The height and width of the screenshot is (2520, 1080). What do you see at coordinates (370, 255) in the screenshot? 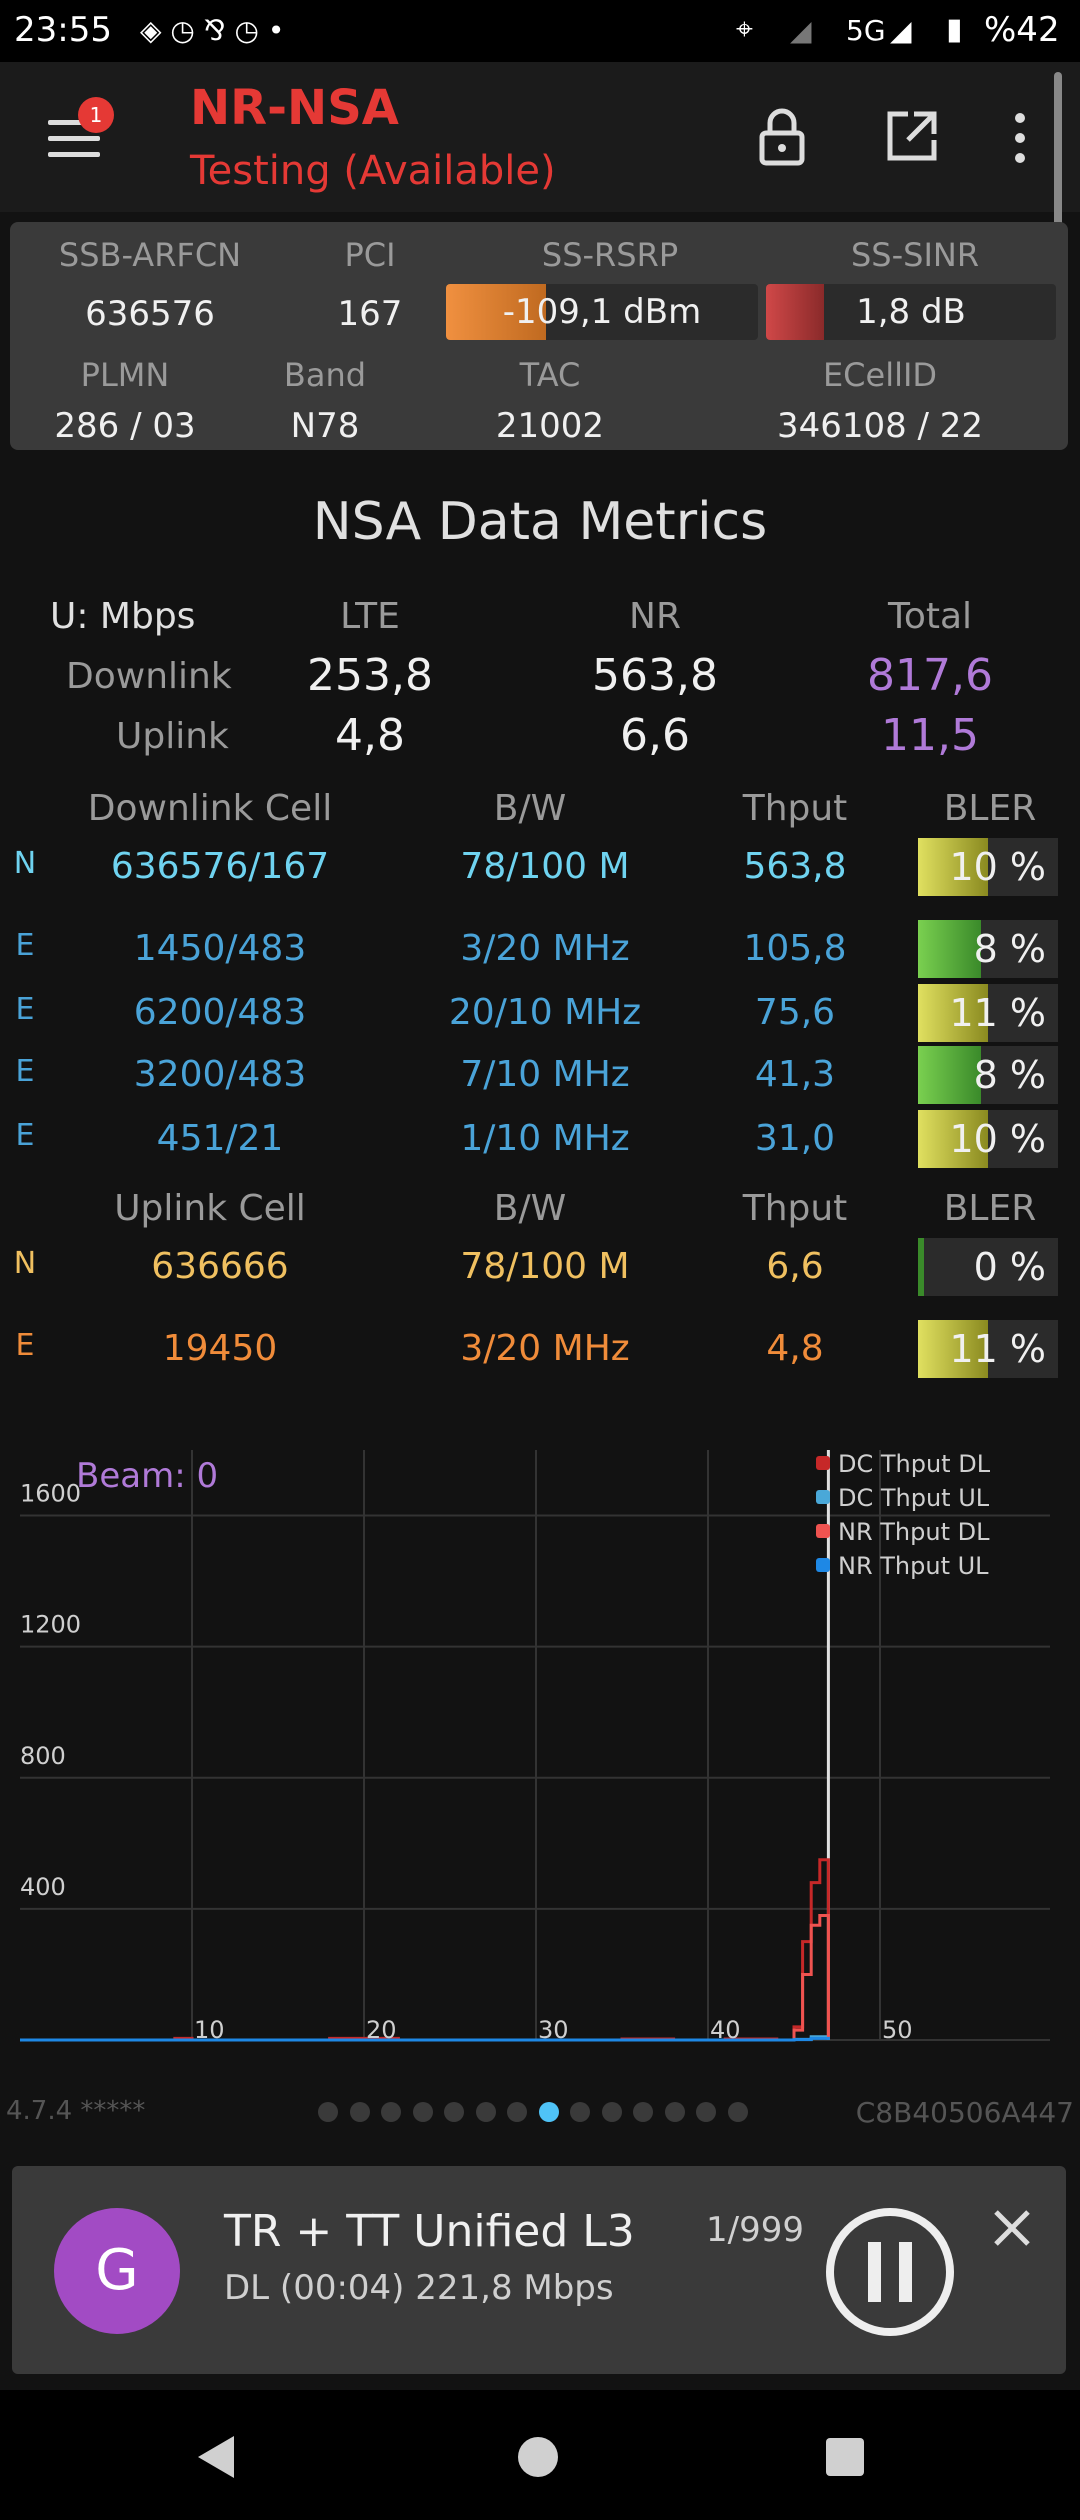
I see `pci-label: PCI` at bounding box center [370, 255].